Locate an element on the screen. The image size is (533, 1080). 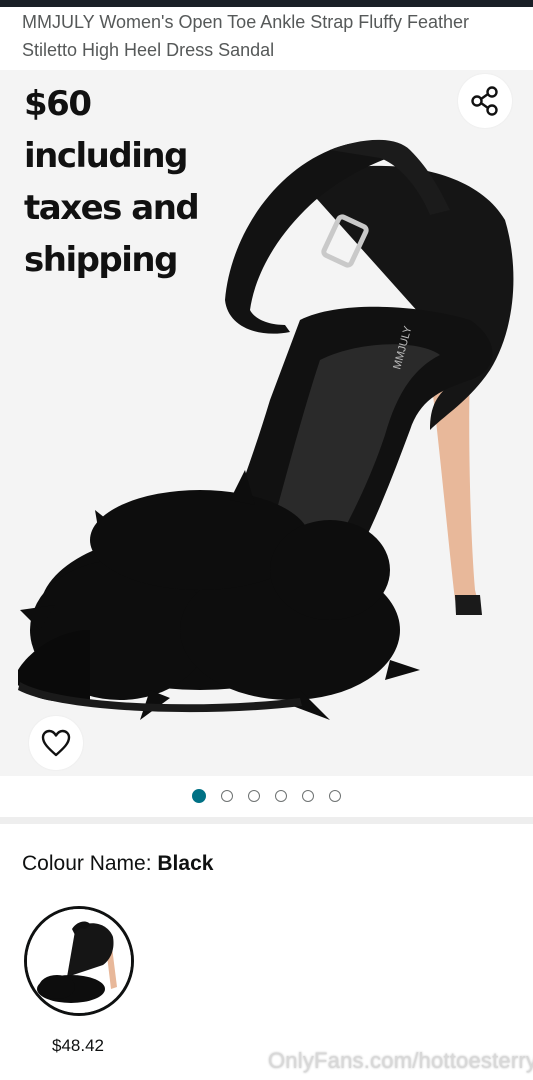
share-icon is located at coordinates (484, 101).